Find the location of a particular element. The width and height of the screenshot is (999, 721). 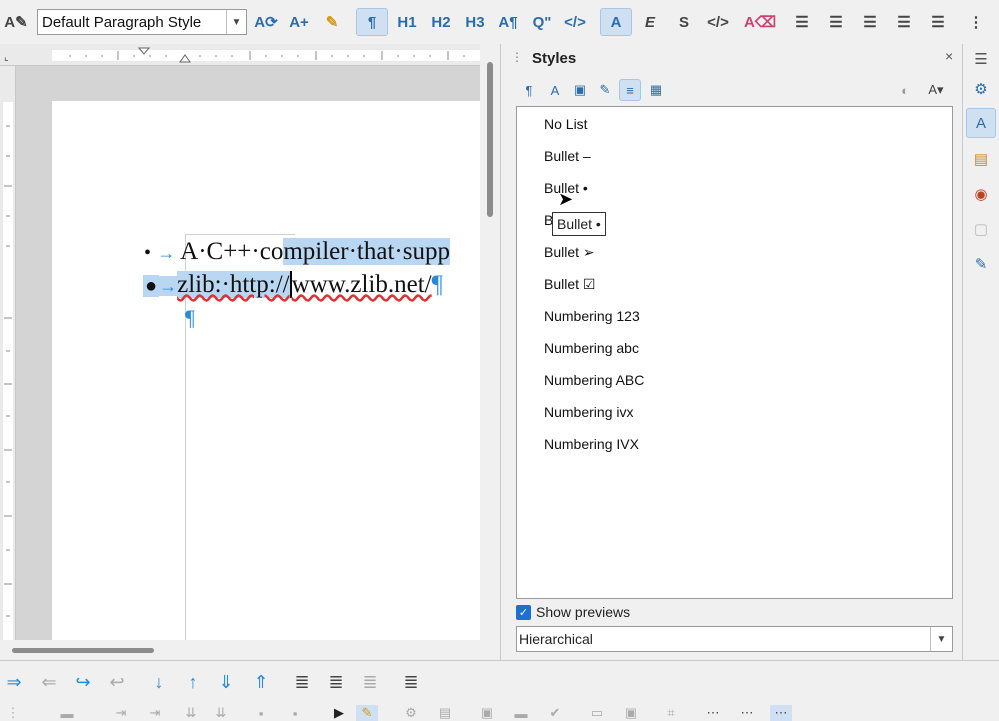

list-item: Bullet ➢ is located at coordinates (569, 252).